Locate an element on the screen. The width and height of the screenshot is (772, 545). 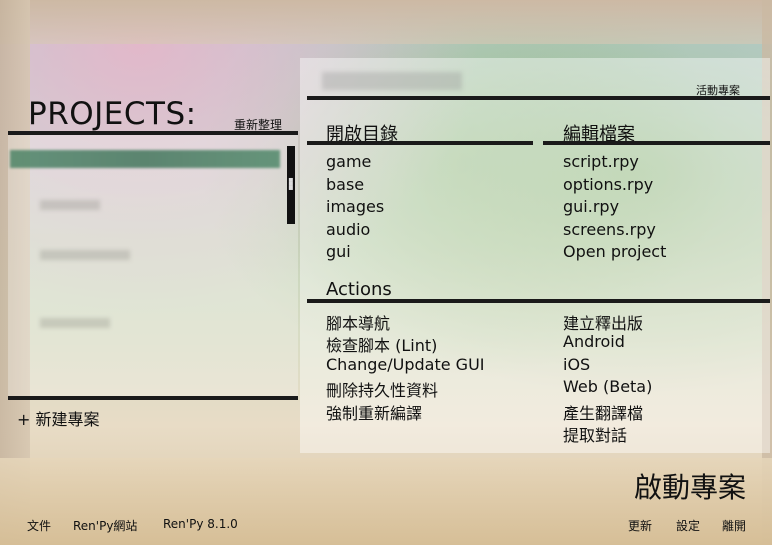
project-list-scrollbar: ▪ ▪ ▪ is located at coordinates (291, 185).